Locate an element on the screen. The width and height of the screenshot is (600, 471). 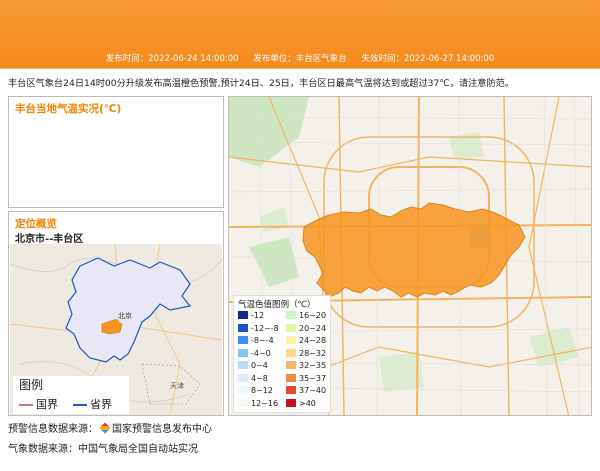
temperature-legend-item: 4~8 is located at coordinates (260, 378).